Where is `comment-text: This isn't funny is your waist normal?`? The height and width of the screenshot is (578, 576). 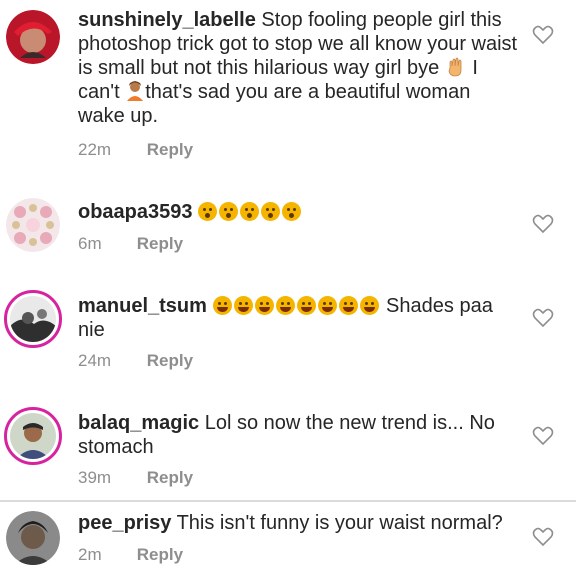 comment-text: This isn't funny is your waist normal? is located at coordinates (339, 523).